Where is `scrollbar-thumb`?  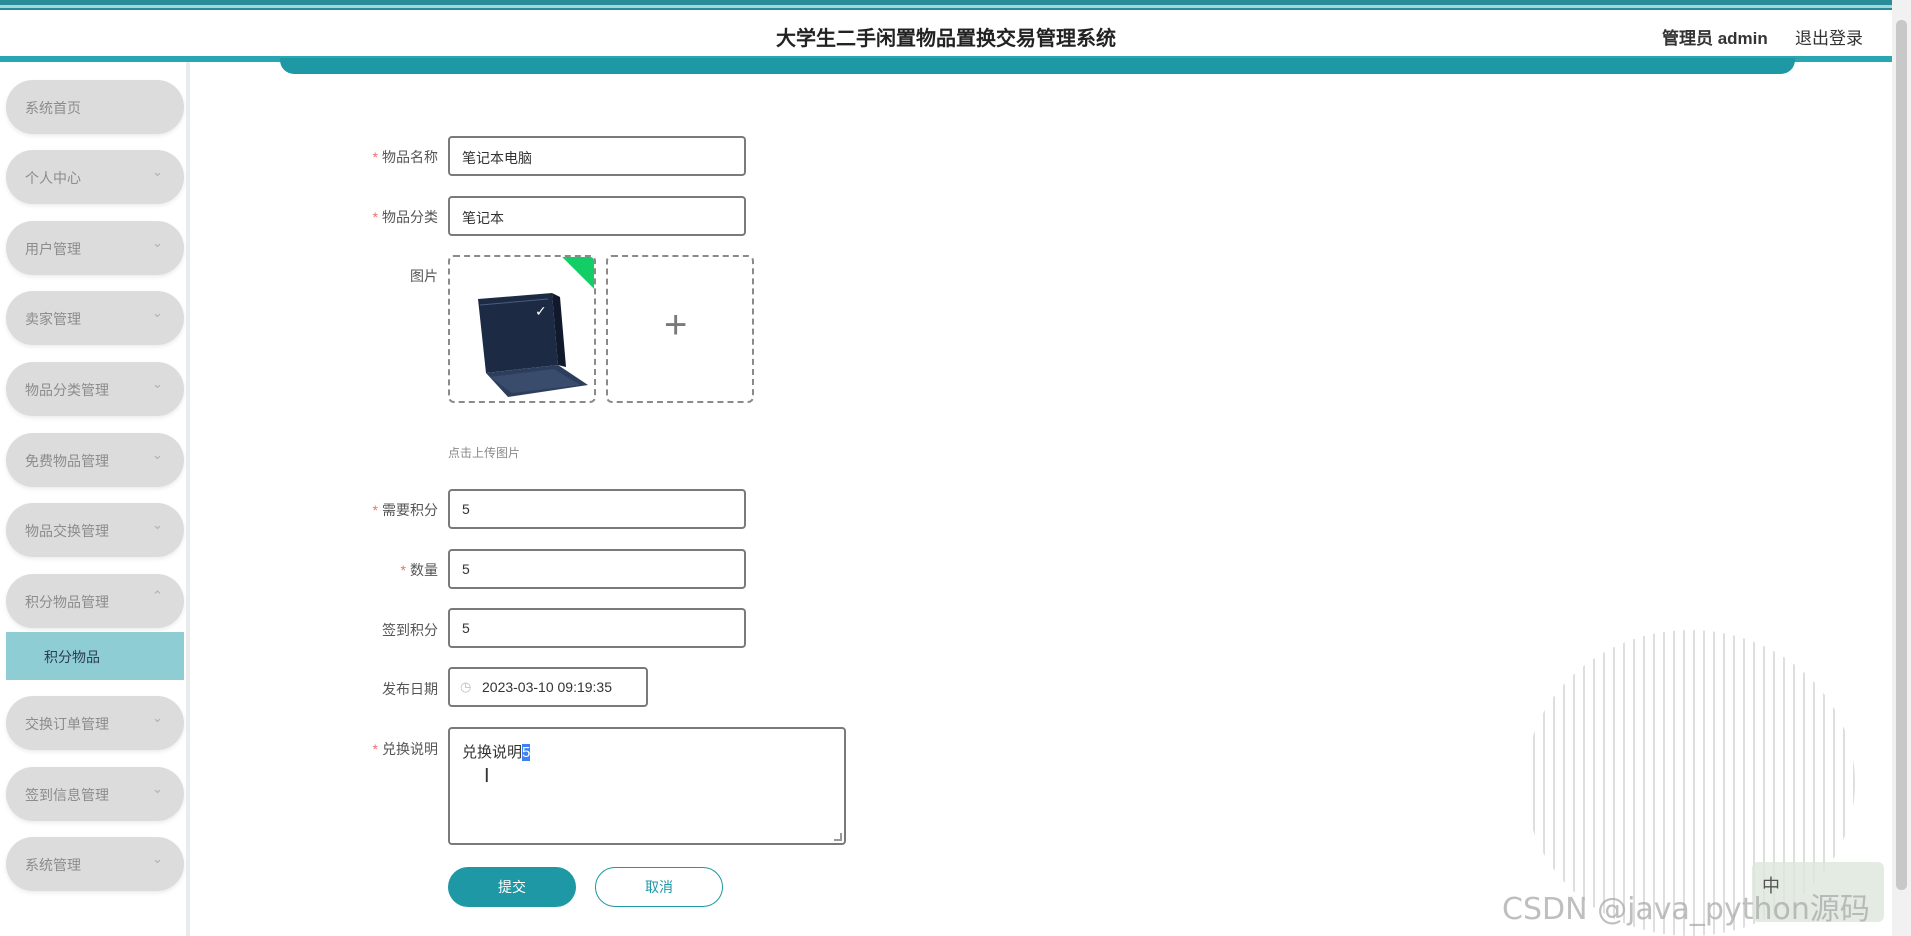
scrollbar-thumb is located at coordinates (1901, 455).